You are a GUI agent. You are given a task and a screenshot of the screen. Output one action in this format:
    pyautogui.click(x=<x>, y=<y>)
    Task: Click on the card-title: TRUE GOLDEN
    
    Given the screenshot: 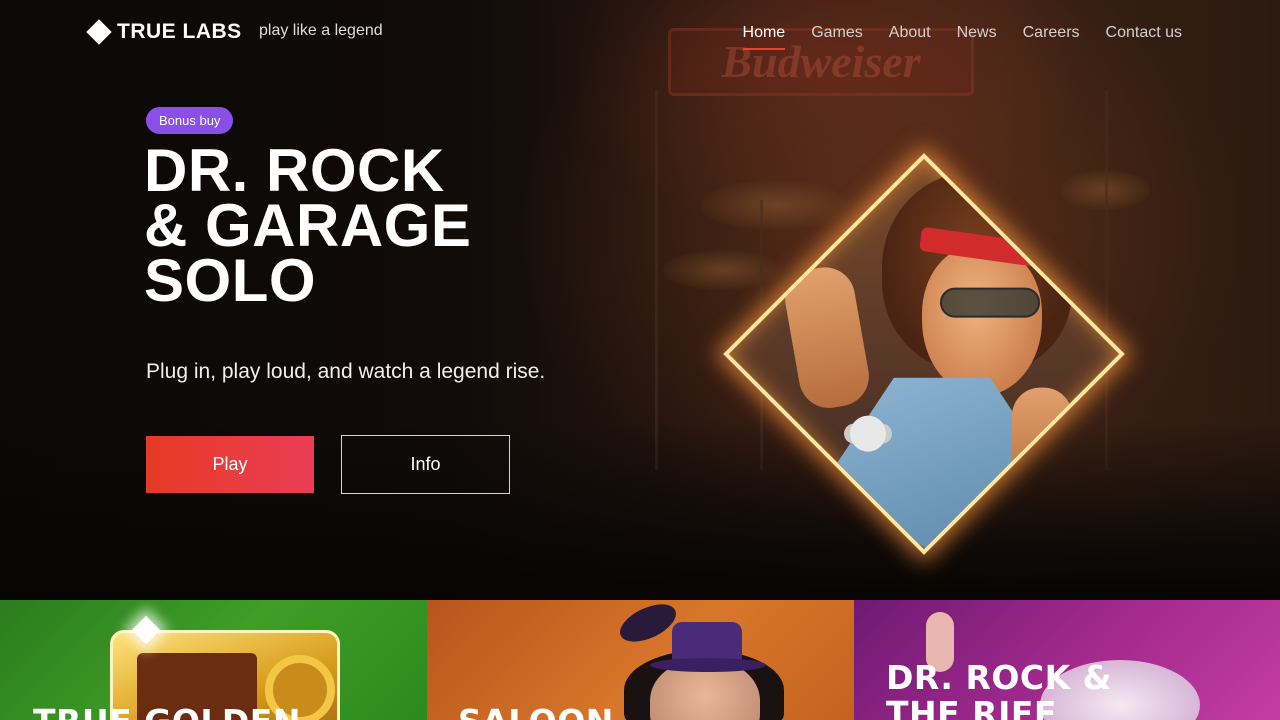 What is the action you would take?
    pyautogui.click(x=167, y=712)
    